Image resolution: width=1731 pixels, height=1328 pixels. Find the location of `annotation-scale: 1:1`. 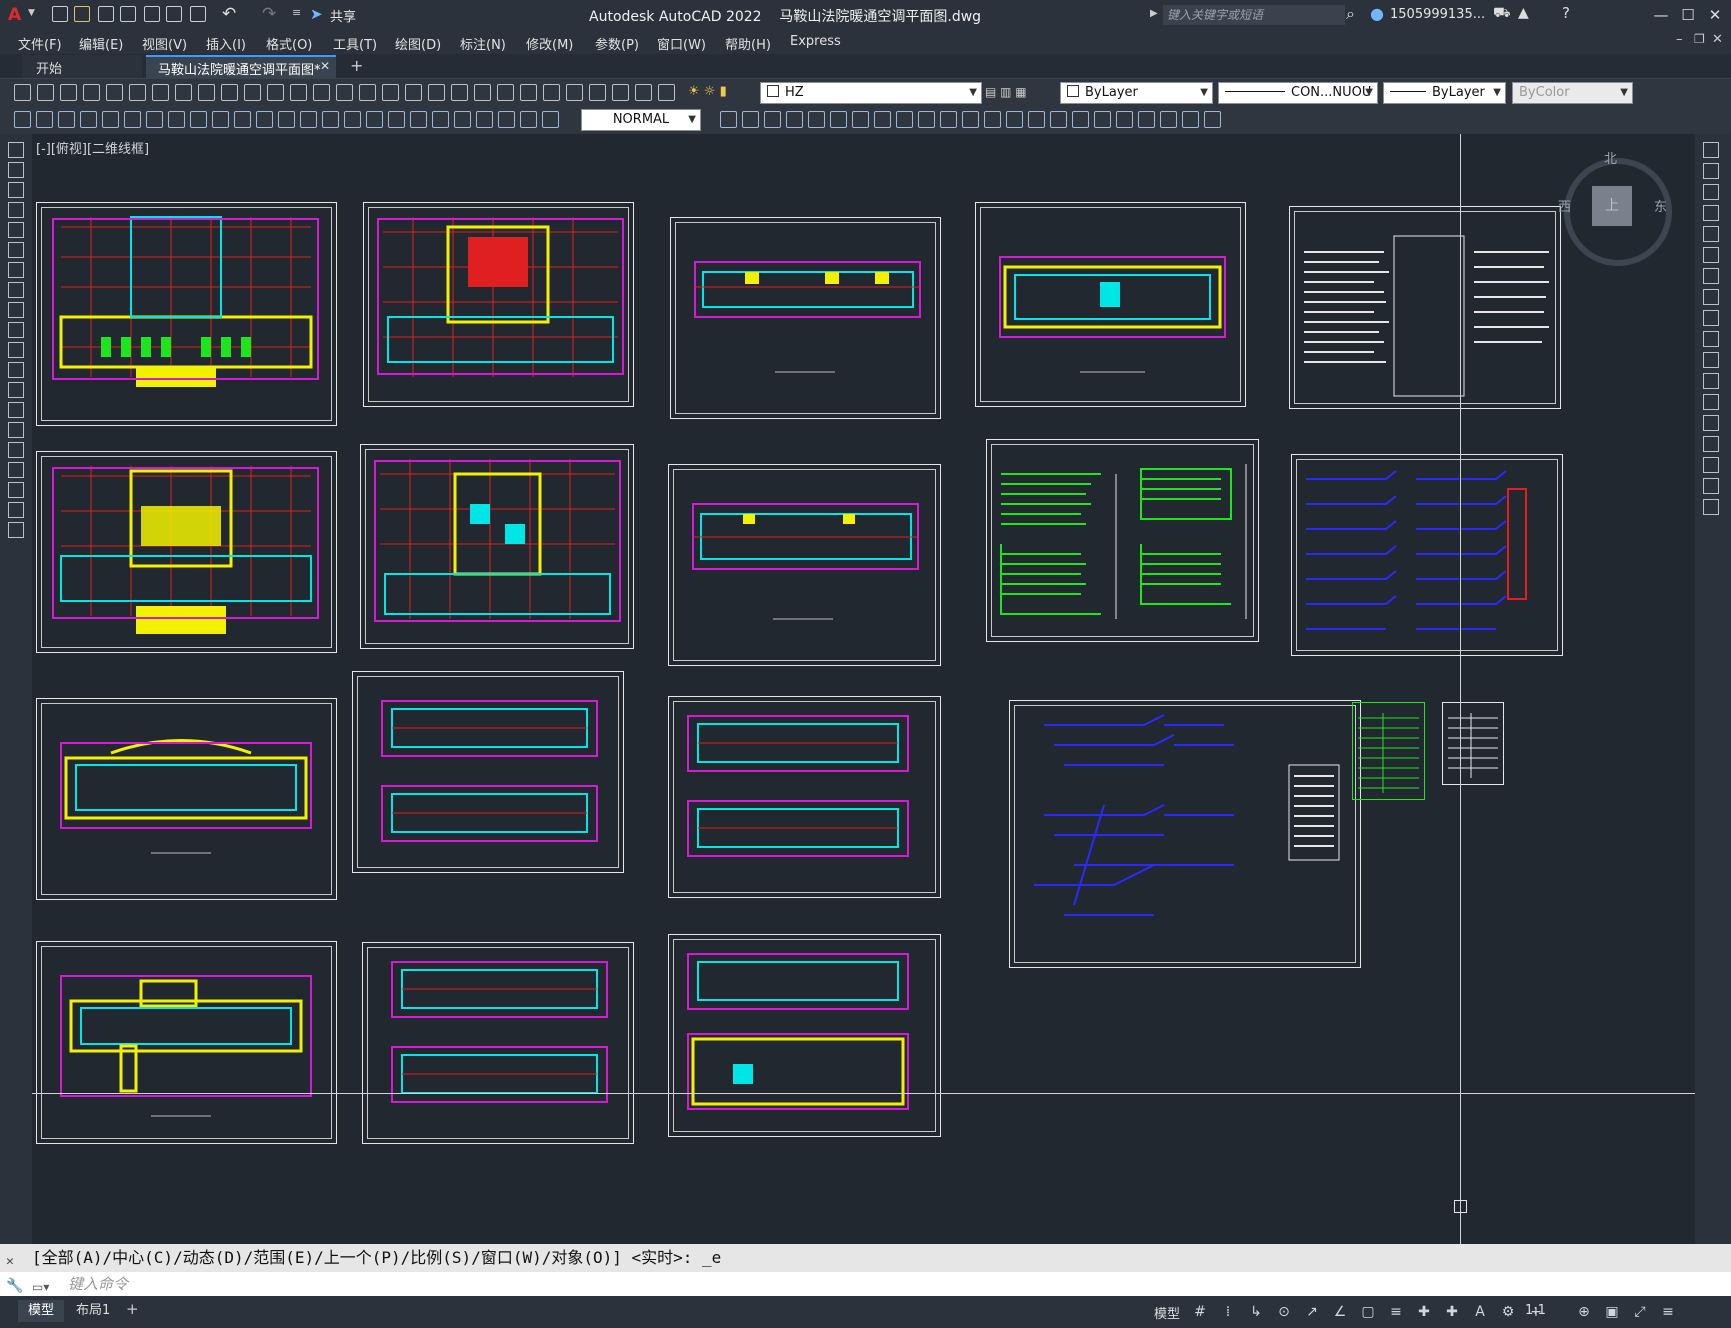

annotation-scale: 1:1 is located at coordinates (1535, 1310).